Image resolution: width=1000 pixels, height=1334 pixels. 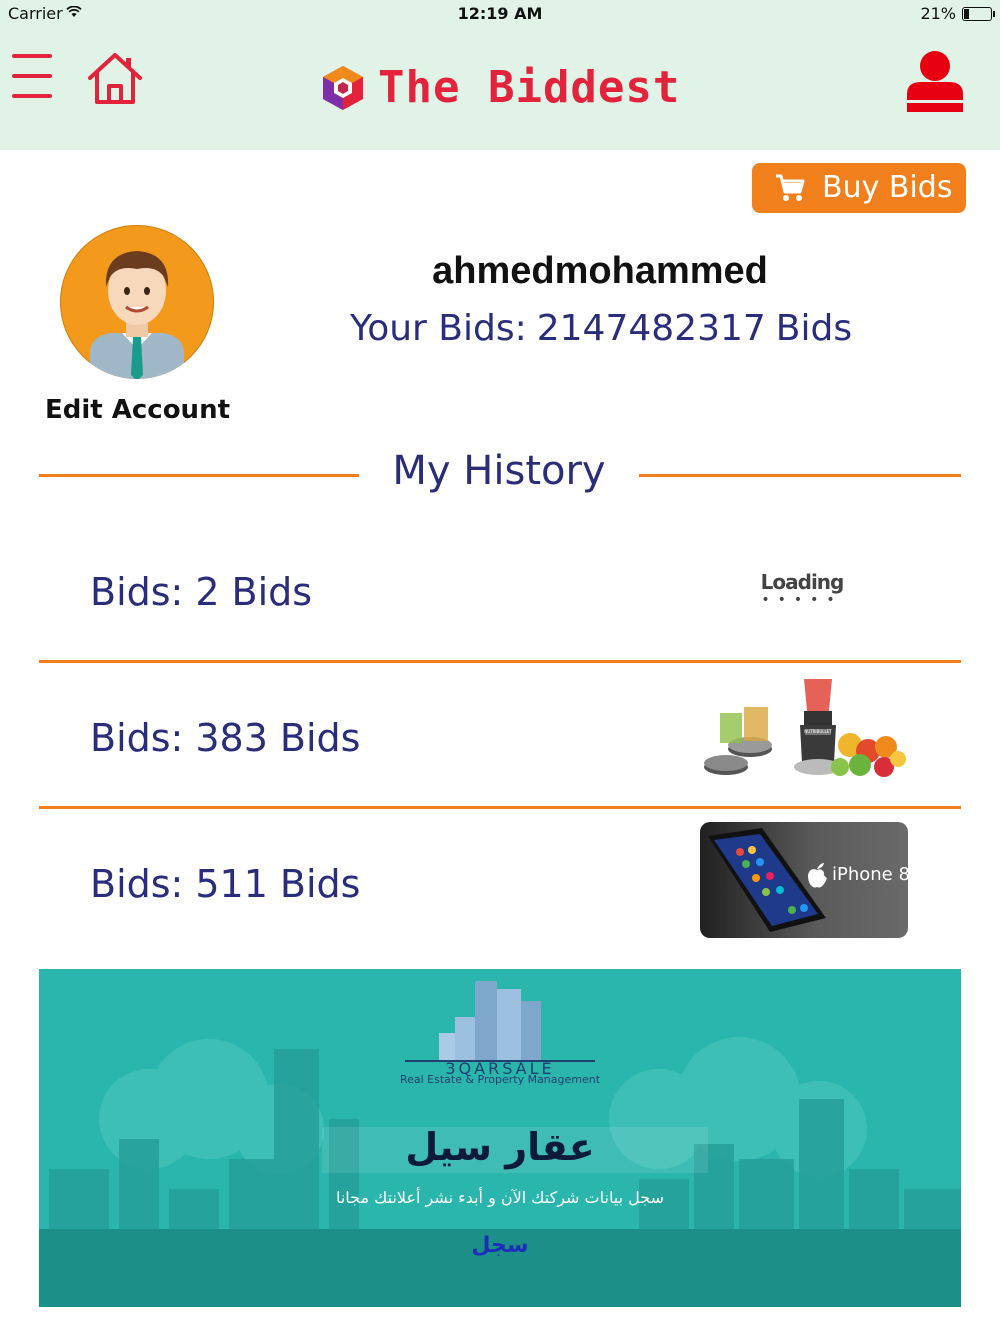 I want to click on history-row: Bids: 511 Bids, so click(x=231, y=884).